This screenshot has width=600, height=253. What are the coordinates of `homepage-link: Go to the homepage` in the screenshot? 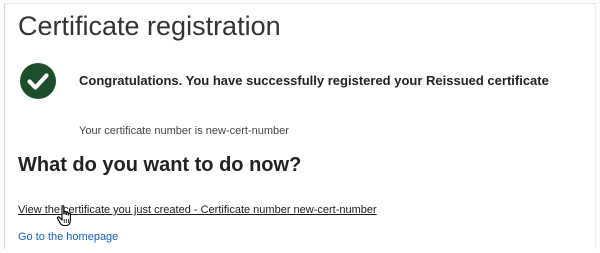 It's located at (68, 237).